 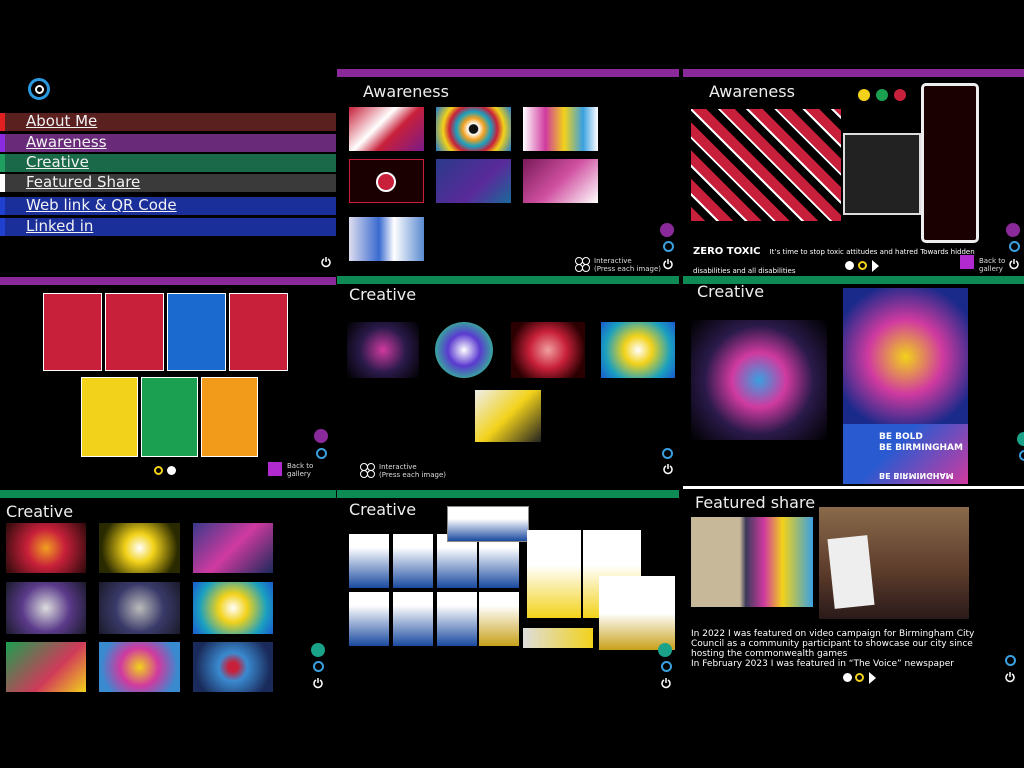 I want to click on logo-icon, so click(x=39, y=89).